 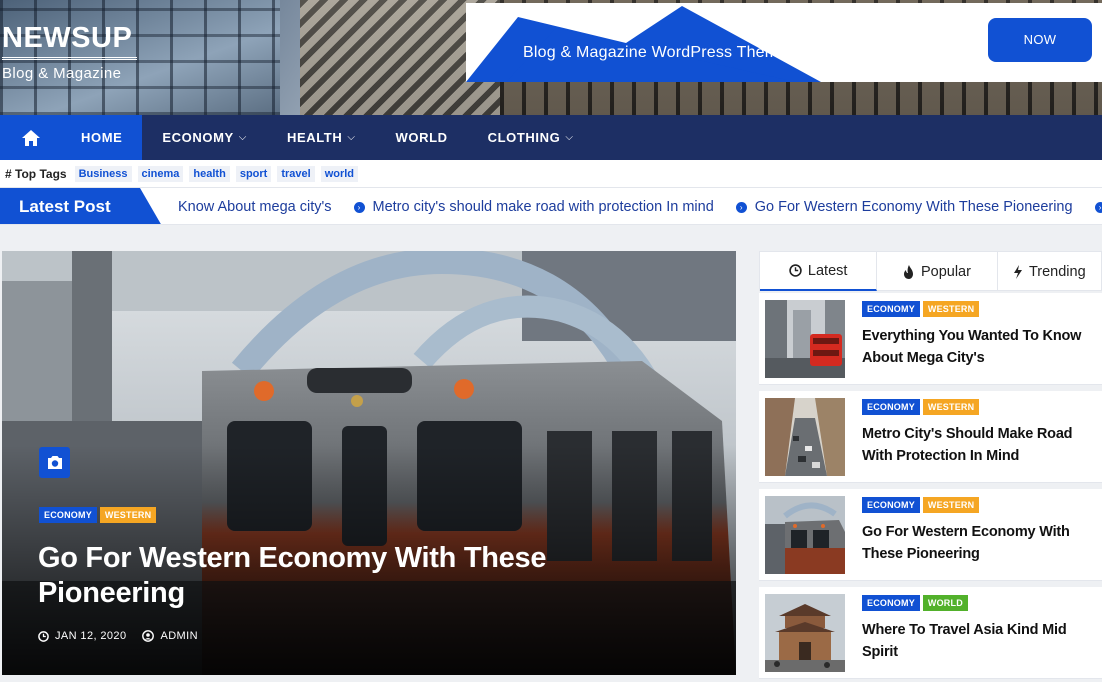 I want to click on home-icon, so click(x=30, y=137).